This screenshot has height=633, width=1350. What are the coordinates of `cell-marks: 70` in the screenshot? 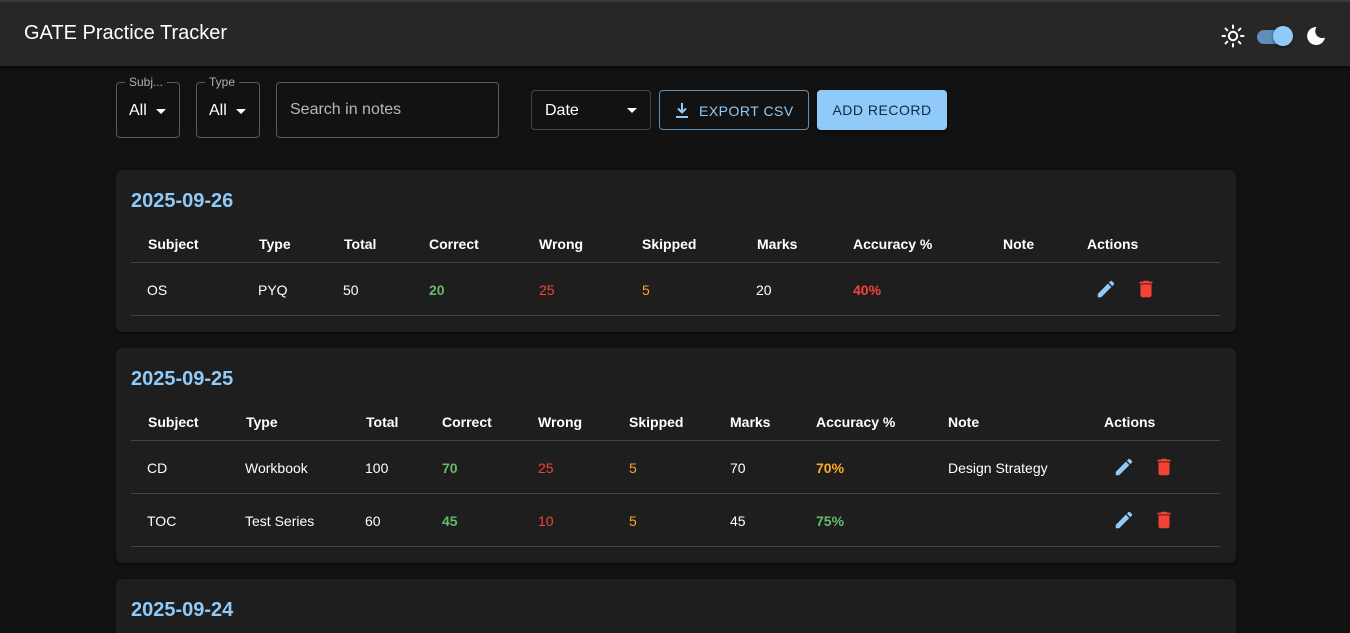 It's located at (738, 468).